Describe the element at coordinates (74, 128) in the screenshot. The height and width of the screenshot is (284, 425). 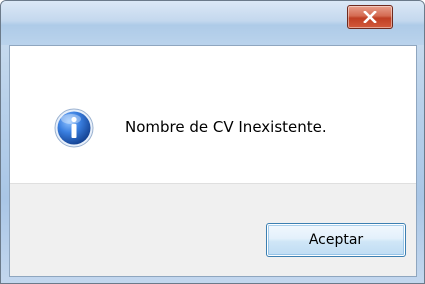
I see `information-icon` at that location.